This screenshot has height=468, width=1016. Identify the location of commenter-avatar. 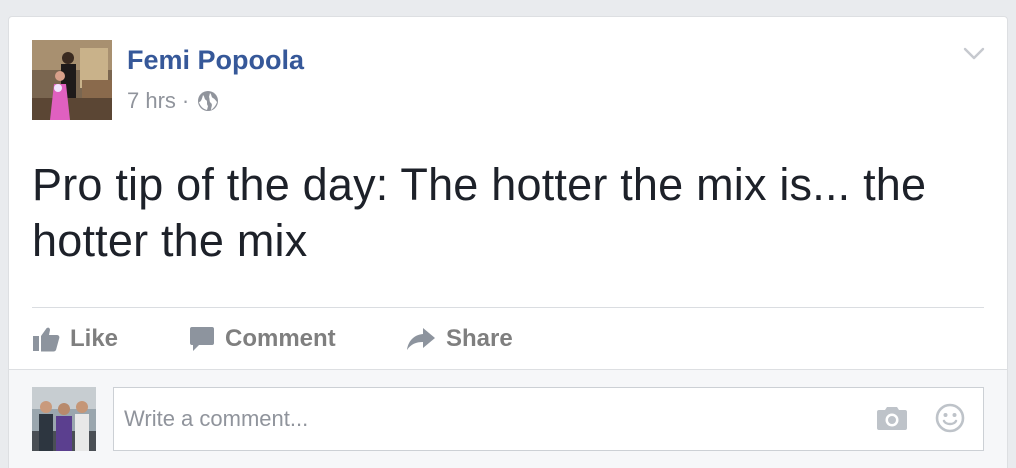
(64, 419).